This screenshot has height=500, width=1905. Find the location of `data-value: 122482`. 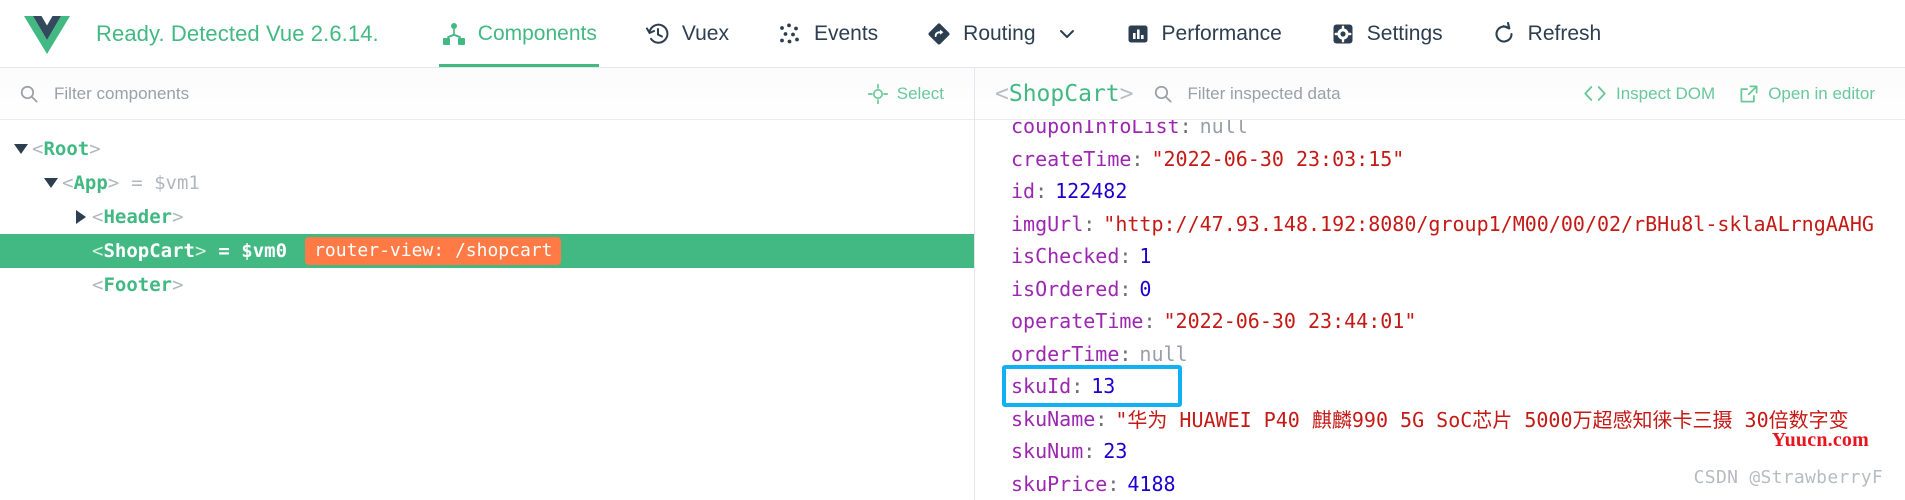

data-value: 122482 is located at coordinates (1091, 191).